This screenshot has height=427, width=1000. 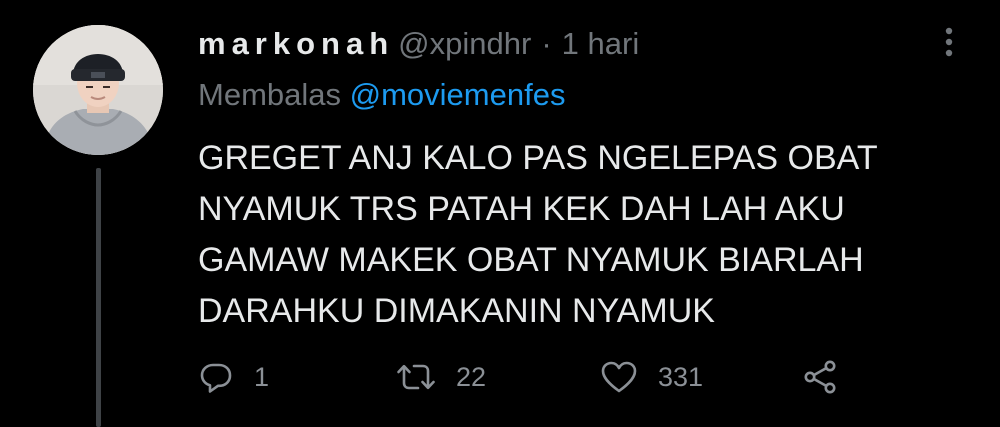 What do you see at coordinates (458, 94) in the screenshot?
I see `mention-link: @moviemenfes` at bounding box center [458, 94].